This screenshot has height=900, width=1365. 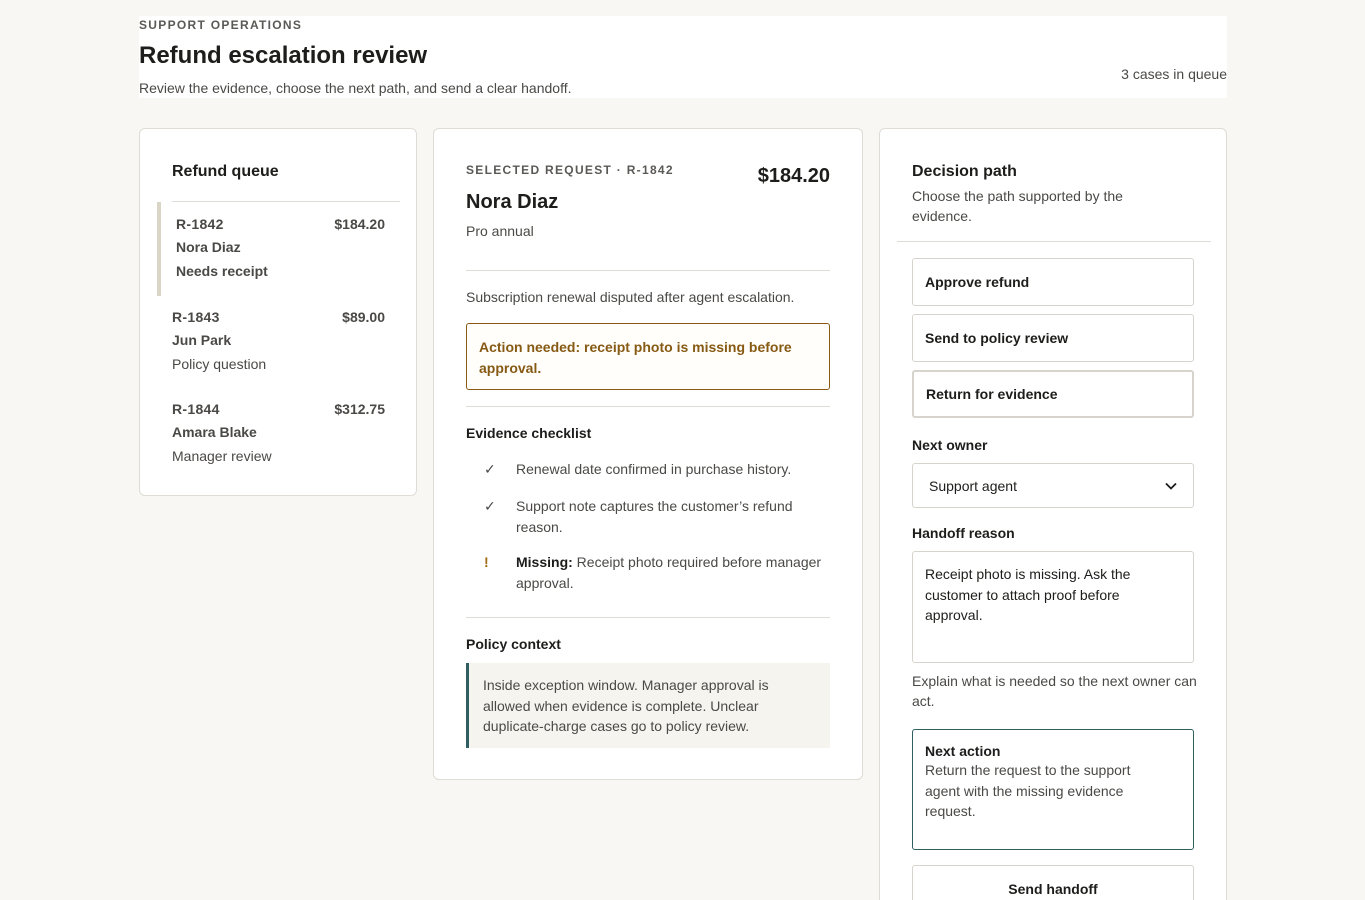 What do you see at coordinates (222, 456) in the screenshot?
I see `queue-item-status: Manager review` at bounding box center [222, 456].